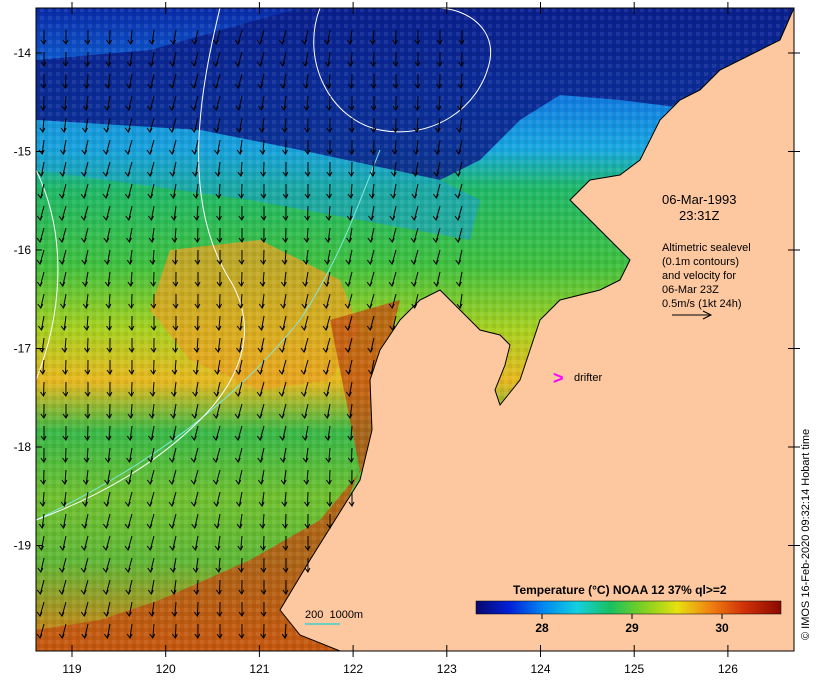 The image size is (820, 680). Describe the element at coordinates (699, 276) in the screenshot. I see `legend-line-3: and velocity for` at that location.